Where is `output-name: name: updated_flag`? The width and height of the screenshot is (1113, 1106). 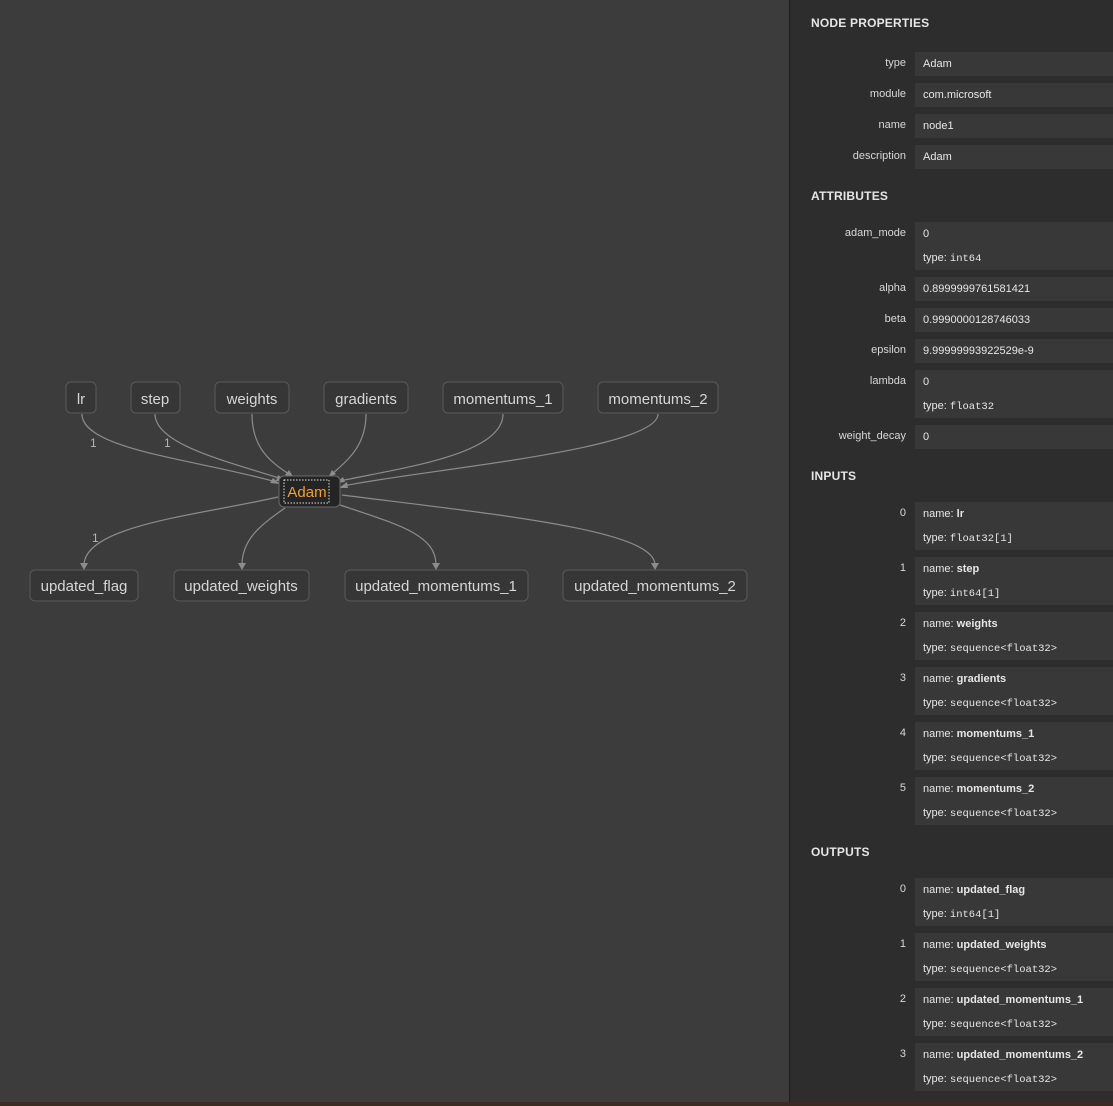
output-name: name: updated_flag is located at coordinates (974, 890).